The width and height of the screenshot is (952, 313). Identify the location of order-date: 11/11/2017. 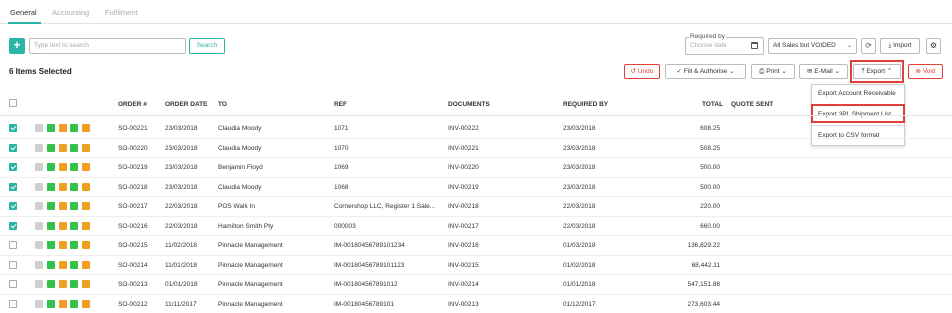
(181, 304).